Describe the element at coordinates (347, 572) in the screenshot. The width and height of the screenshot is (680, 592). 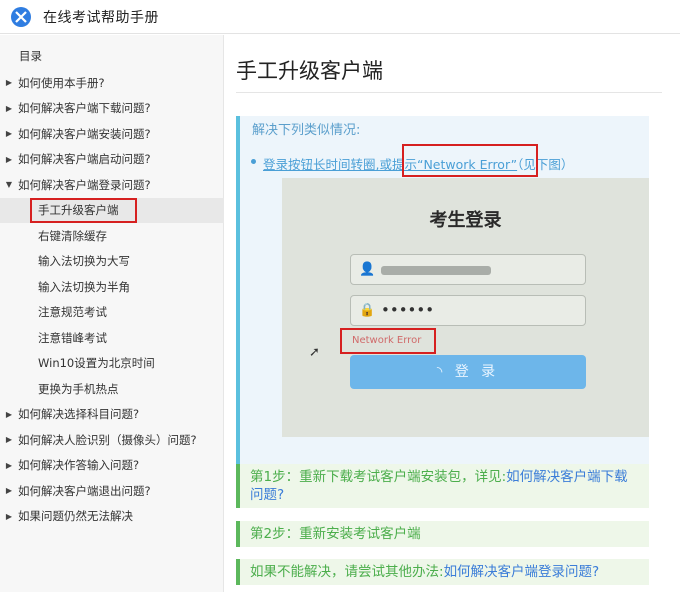
I see `step-3-text: 如果不能解决，请尝试其他办法:` at that location.